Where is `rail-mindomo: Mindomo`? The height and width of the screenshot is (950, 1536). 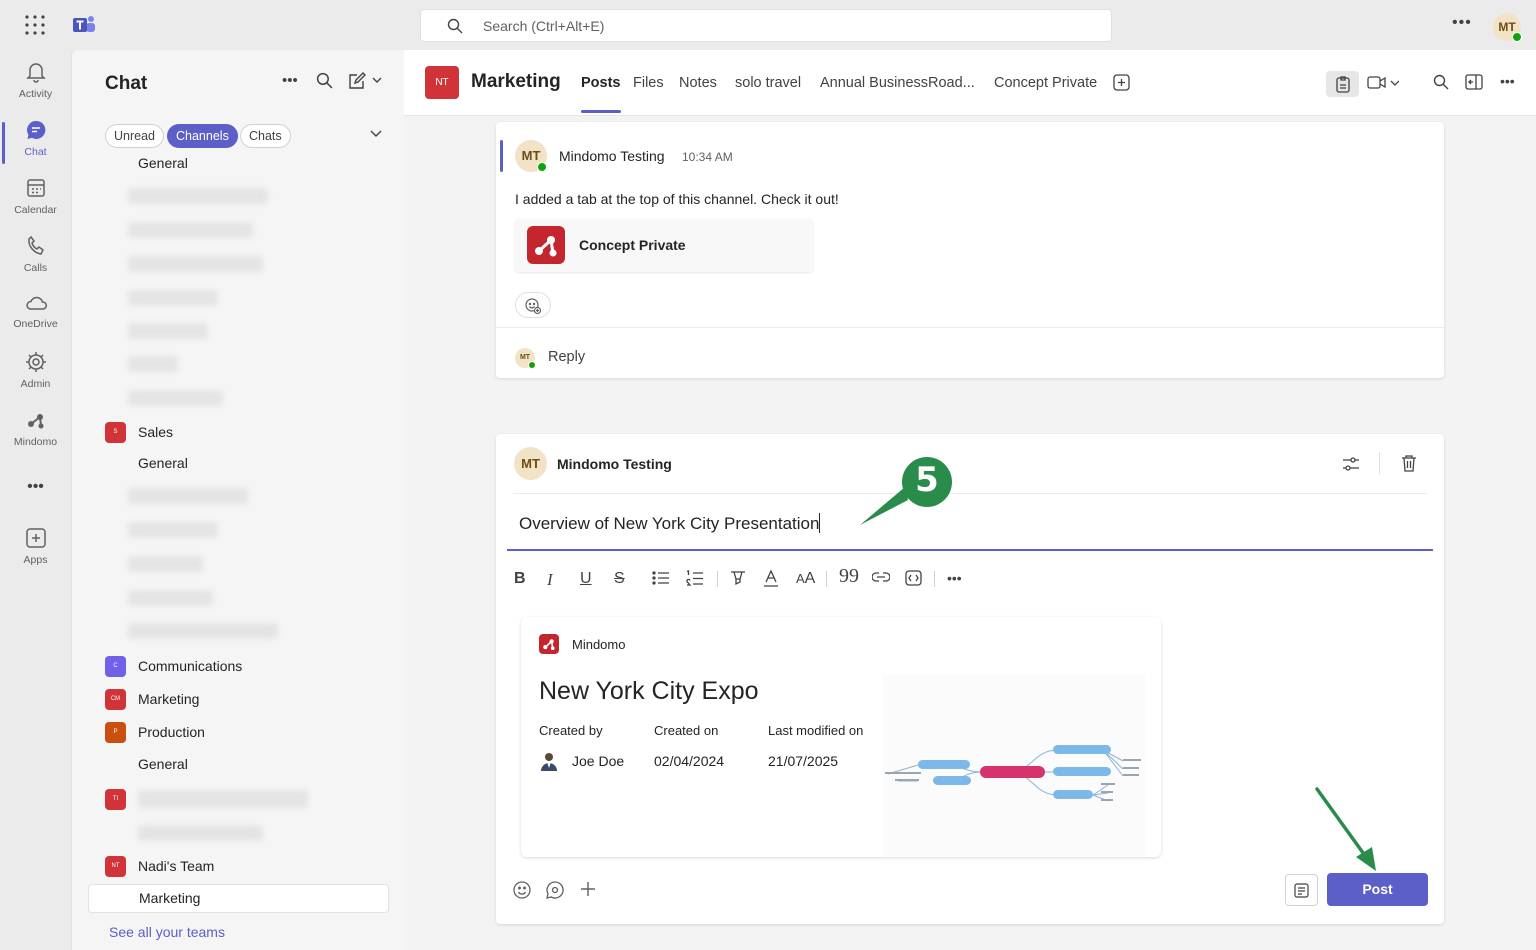
rail-mindomo: Mindomo is located at coordinates (35, 435).